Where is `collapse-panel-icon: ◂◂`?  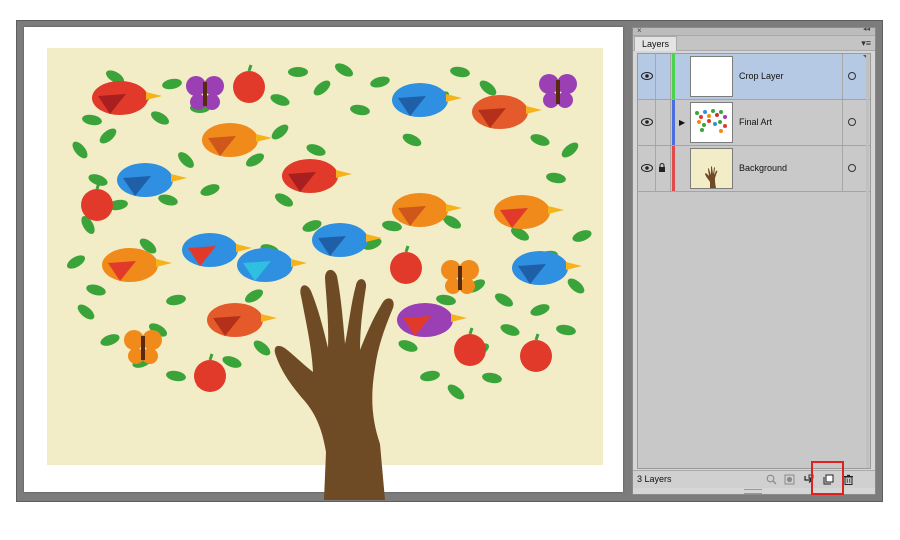
collapse-panel-icon: ◂◂ is located at coordinates (866, 30).